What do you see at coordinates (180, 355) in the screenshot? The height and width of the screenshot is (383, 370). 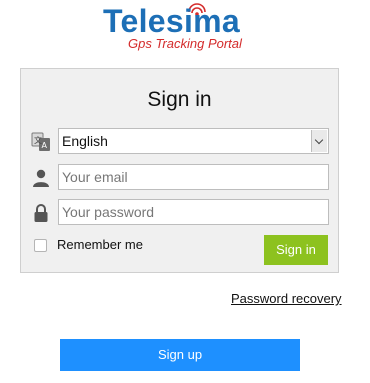 I see `signup-button: Sign up` at bounding box center [180, 355].